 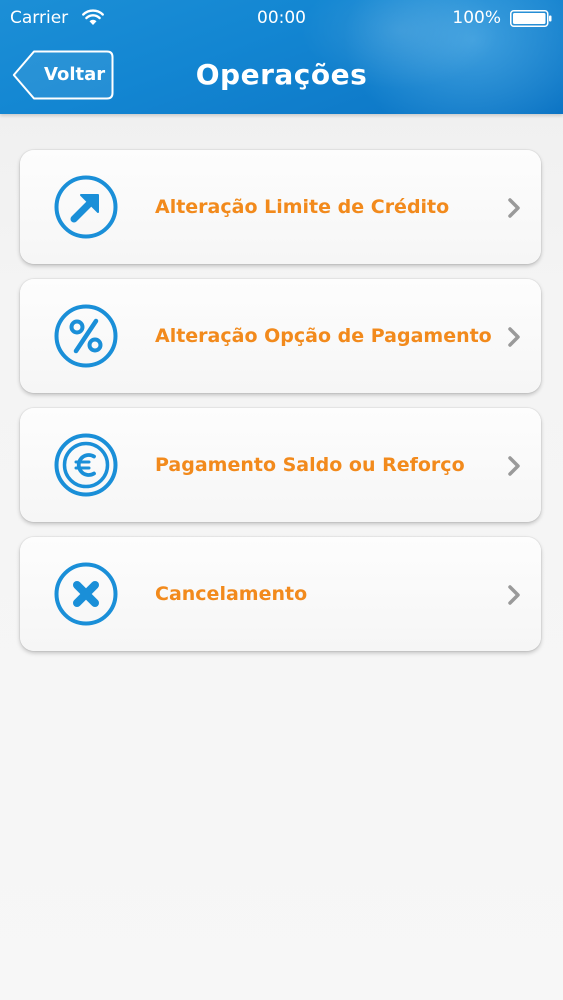 I want to click on menu-item-label: Alteração Opção de Pagamento, so click(x=323, y=336).